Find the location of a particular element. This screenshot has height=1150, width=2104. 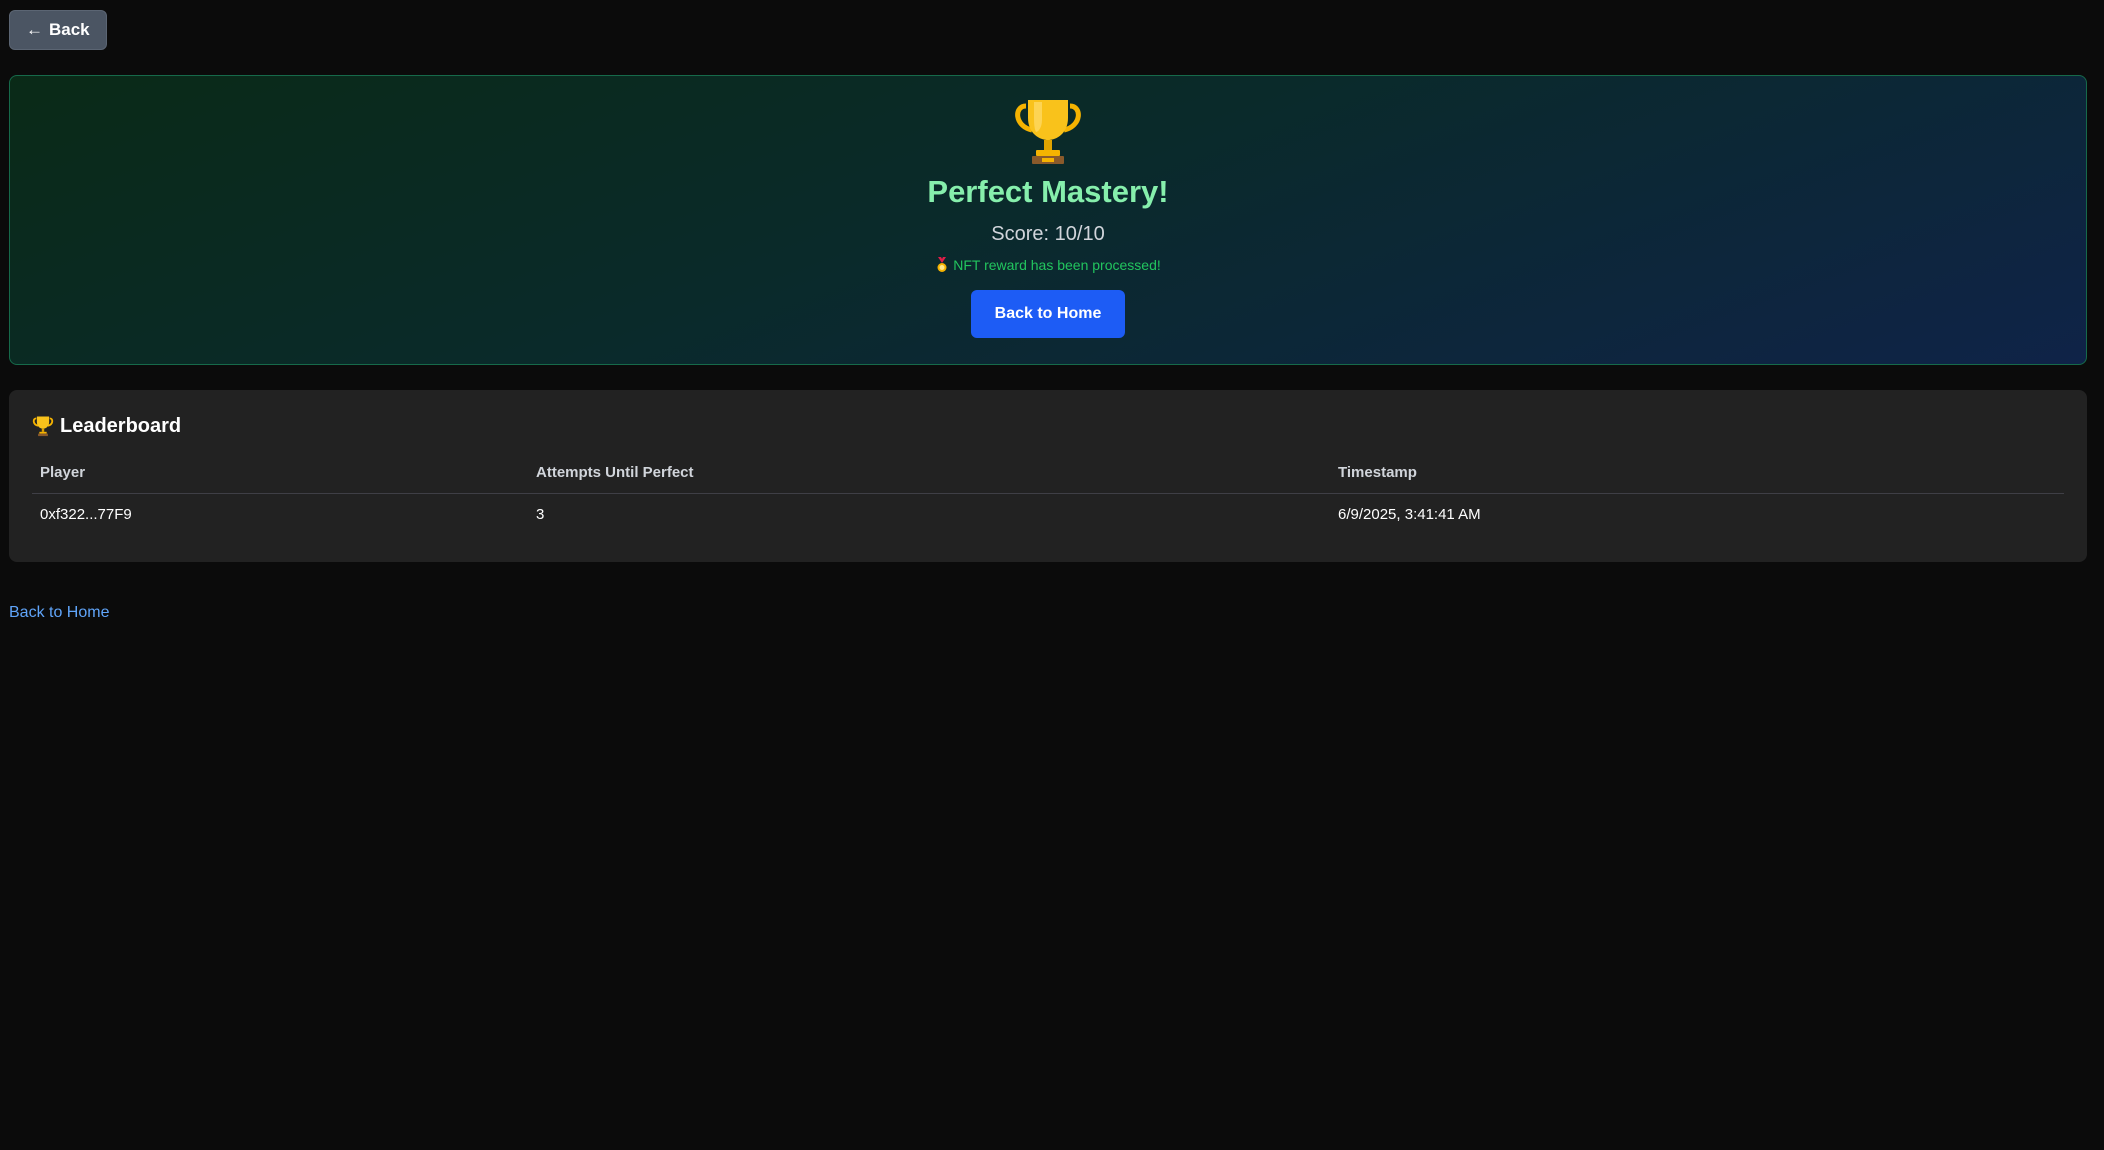

attempts-cell: 3 is located at coordinates (540, 514).